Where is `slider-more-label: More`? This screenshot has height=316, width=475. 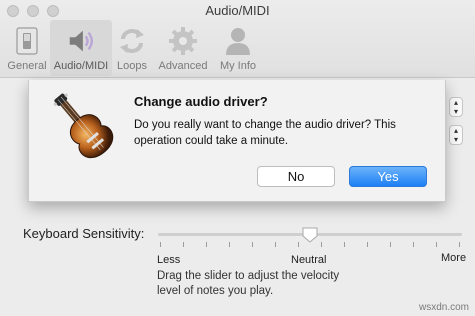
slider-more-label: More is located at coordinates (454, 258).